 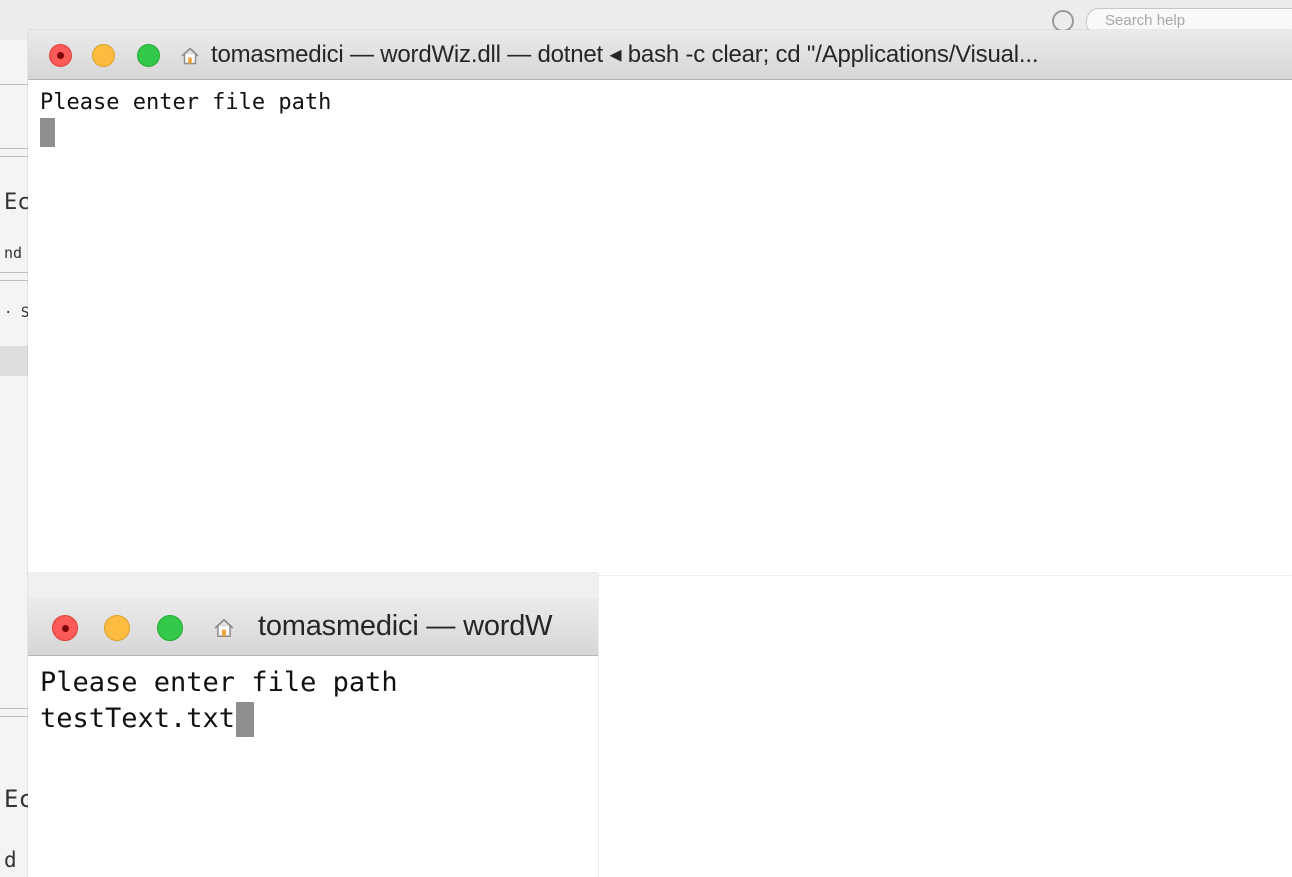 I want to click on window-title: tomasmedici — wordW, so click(x=405, y=626).